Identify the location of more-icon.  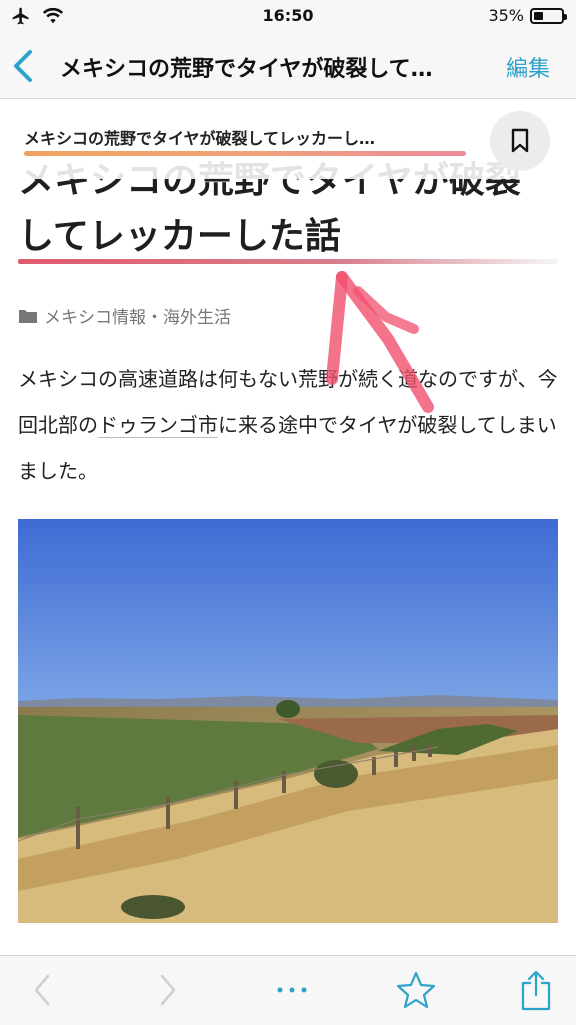
(292, 990).